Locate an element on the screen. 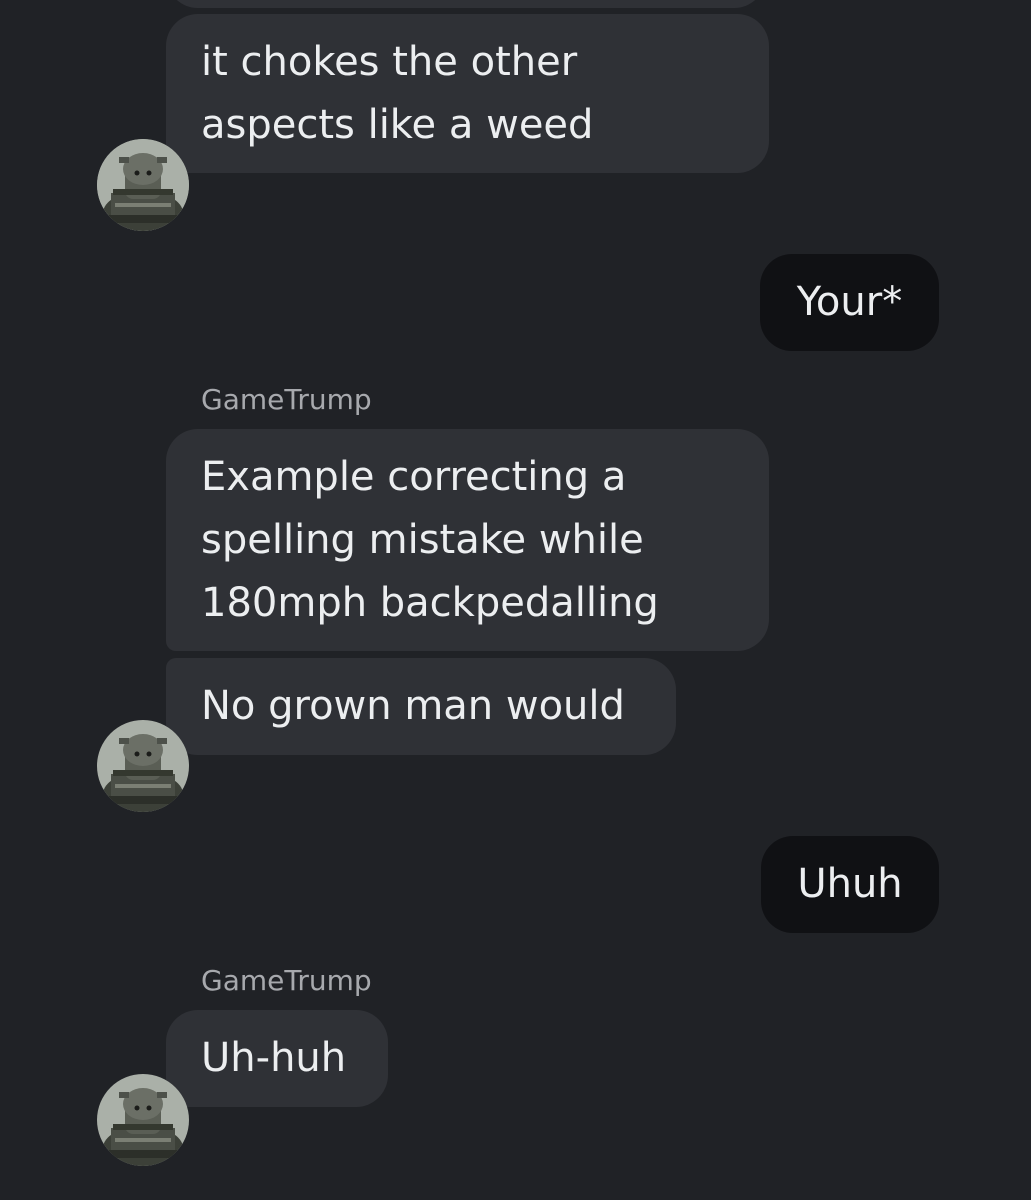 The image size is (1031, 1200). message-text: Your* is located at coordinates (849, 302).